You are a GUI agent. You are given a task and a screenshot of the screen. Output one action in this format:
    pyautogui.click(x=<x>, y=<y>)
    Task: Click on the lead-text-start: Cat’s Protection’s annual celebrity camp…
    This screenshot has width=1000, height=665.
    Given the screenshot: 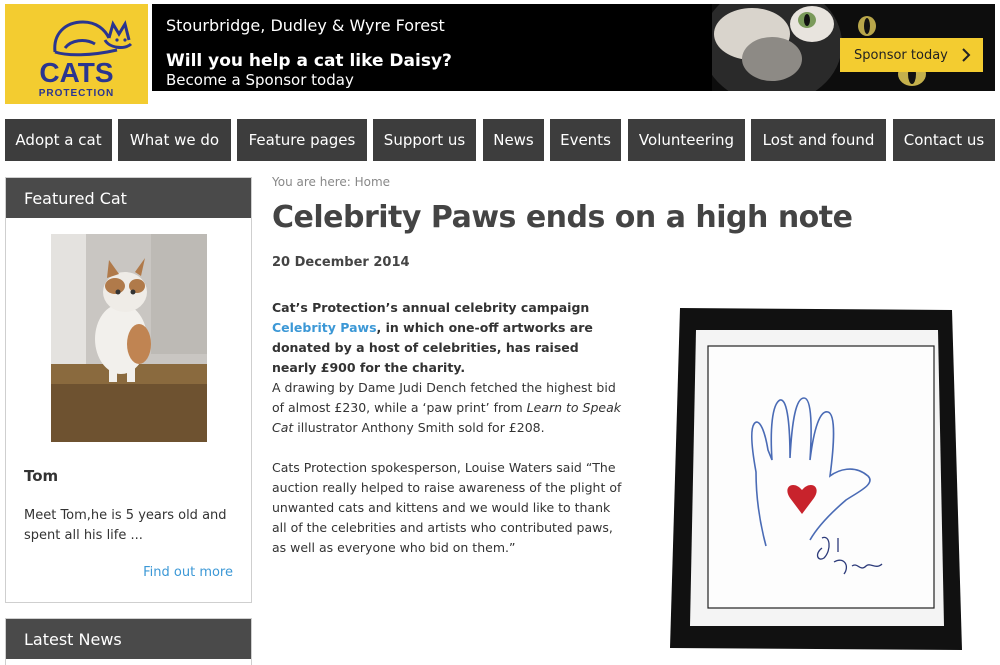 What is the action you would take?
    pyautogui.click(x=431, y=307)
    